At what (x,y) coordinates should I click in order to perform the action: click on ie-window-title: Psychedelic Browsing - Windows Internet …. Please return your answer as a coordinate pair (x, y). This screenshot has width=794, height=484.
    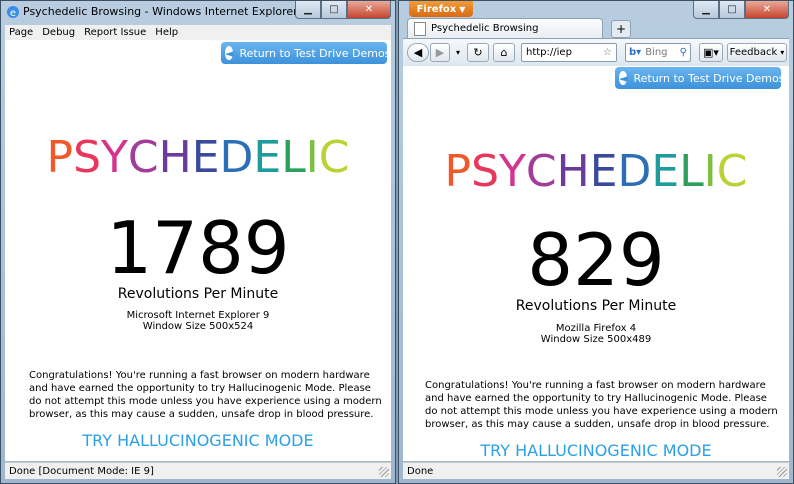
    Looking at the image, I should click on (165, 11).